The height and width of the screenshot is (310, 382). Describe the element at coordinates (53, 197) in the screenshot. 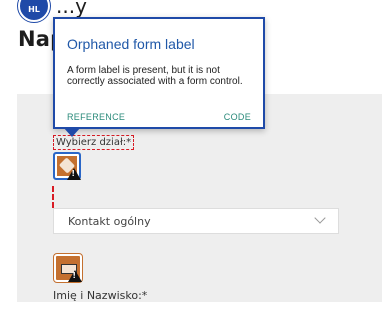

I see `error-outline` at that location.